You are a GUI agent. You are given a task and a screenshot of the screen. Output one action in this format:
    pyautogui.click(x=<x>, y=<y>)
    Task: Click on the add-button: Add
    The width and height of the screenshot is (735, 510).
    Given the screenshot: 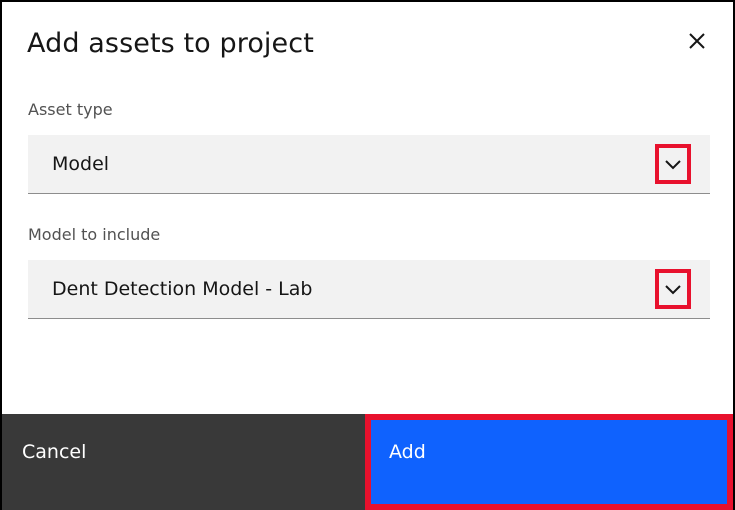 What is the action you would take?
    pyautogui.click(x=549, y=462)
    